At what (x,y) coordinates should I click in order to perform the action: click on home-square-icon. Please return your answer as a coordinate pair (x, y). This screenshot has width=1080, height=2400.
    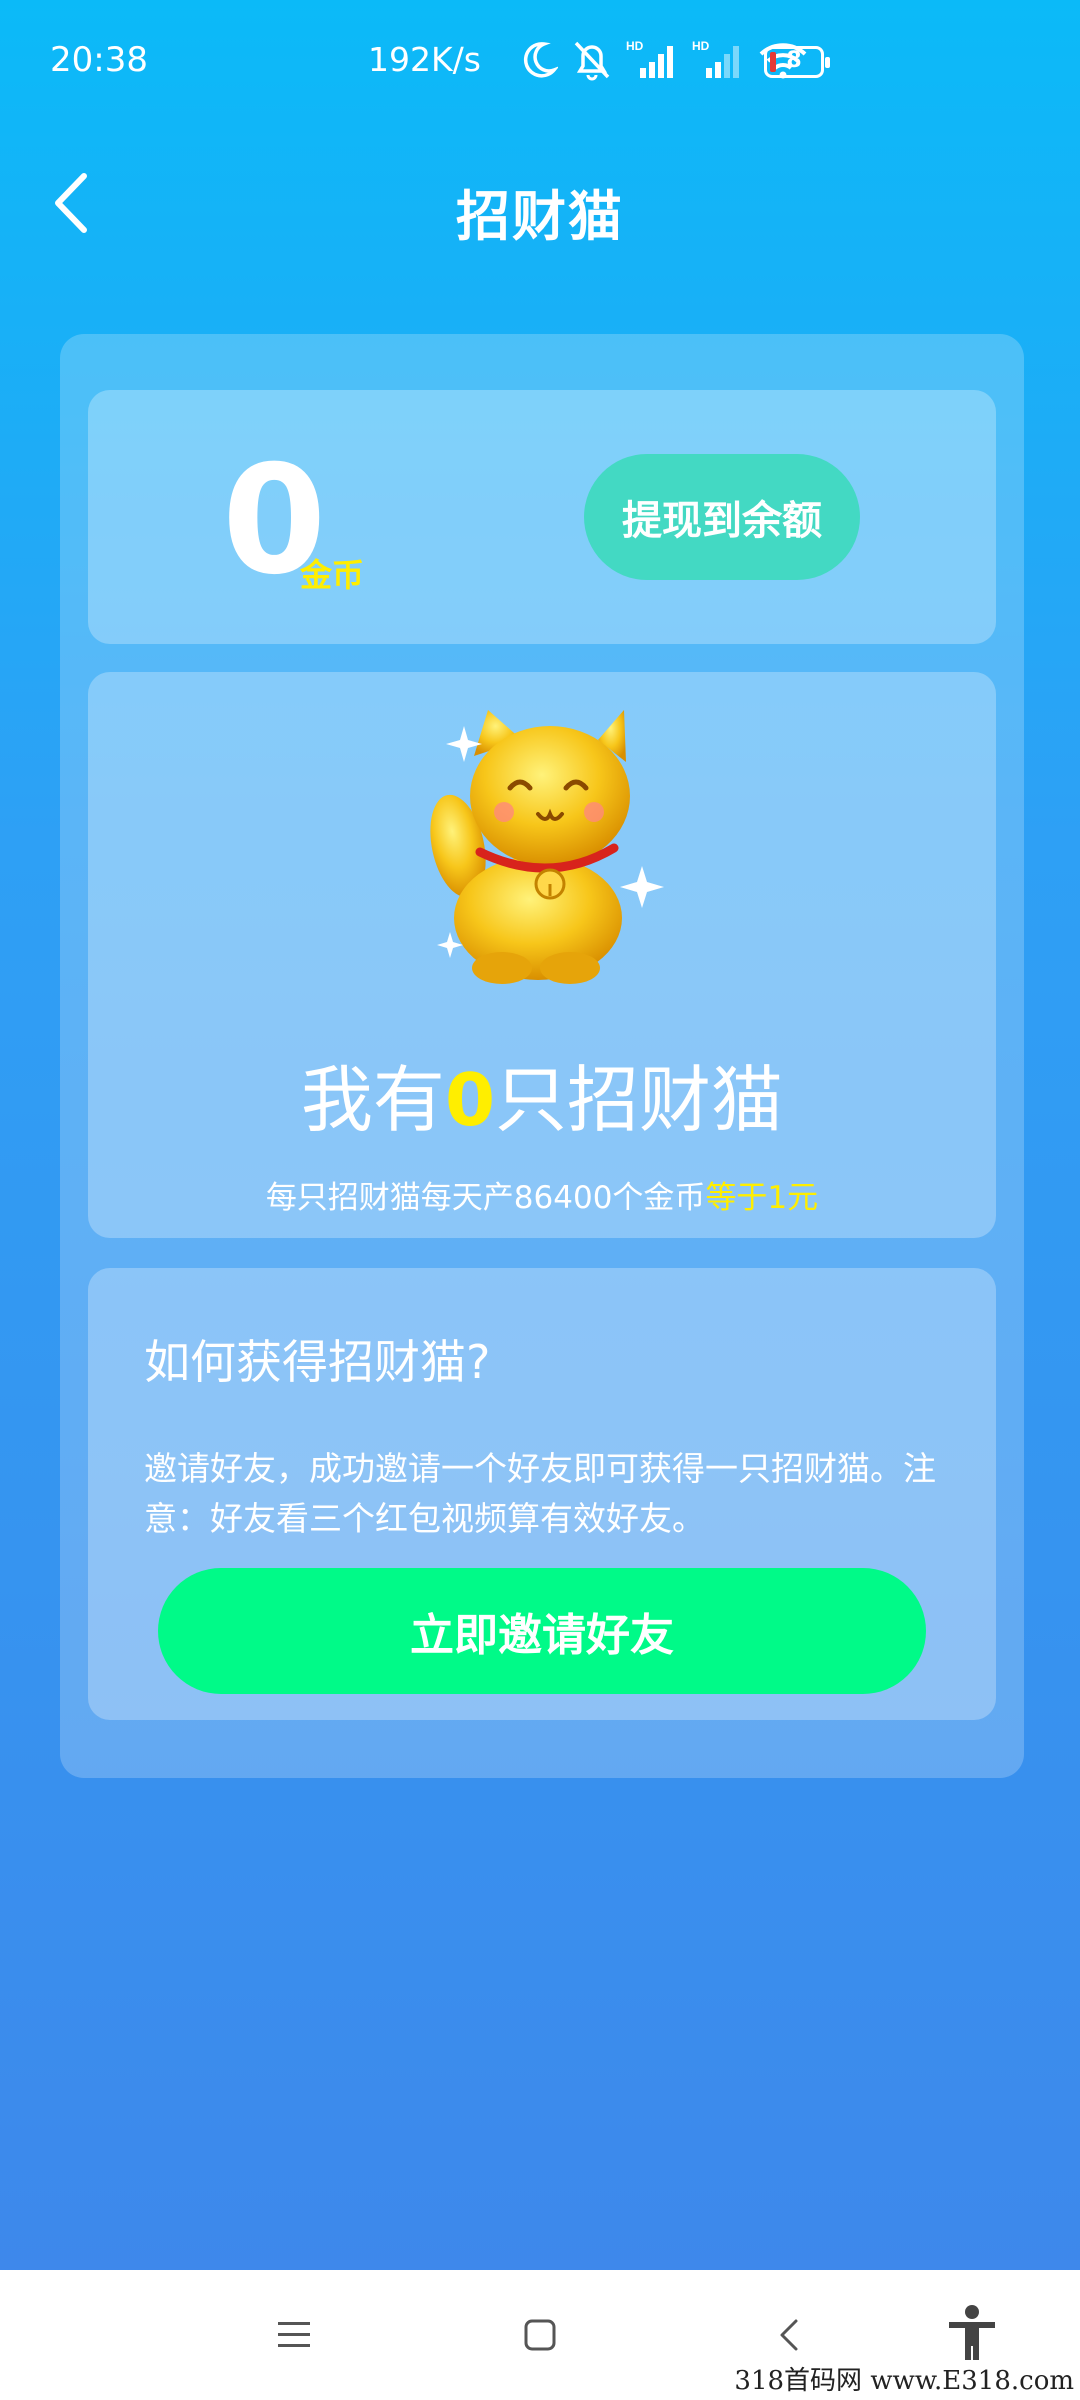
    Looking at the image, I should click on (540, 2335).